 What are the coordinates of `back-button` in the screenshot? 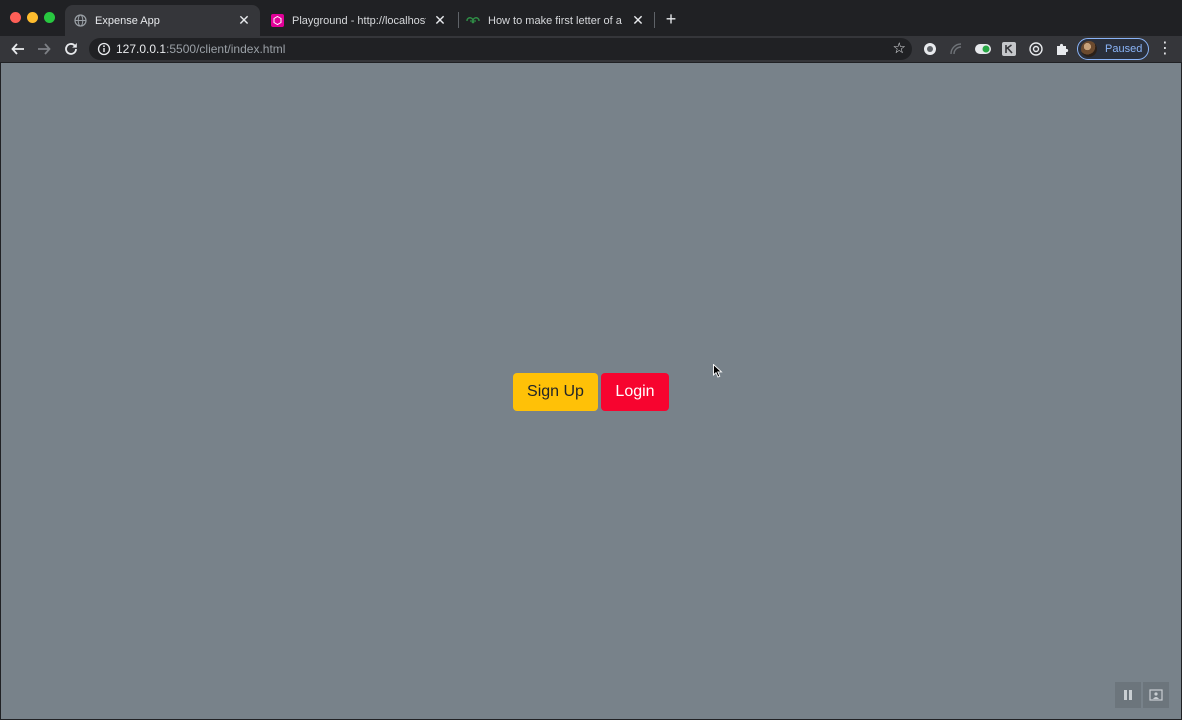 It's located at (18, 49).